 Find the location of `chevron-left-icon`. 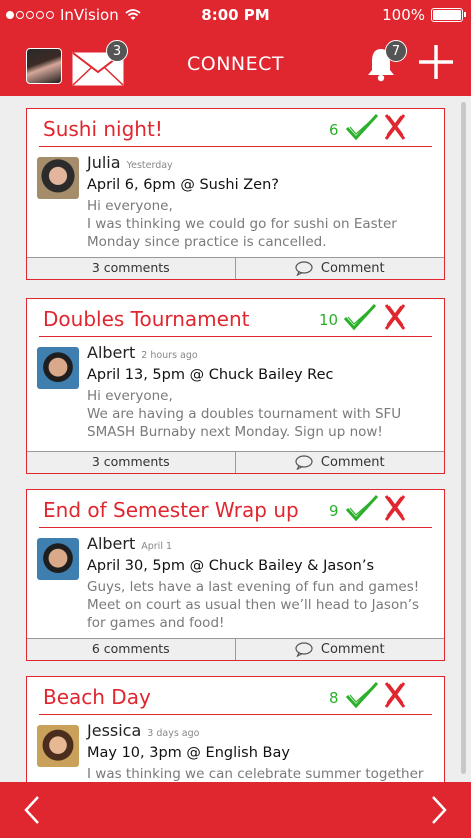

chevron-left-icon is located at coordinates (32, 810).